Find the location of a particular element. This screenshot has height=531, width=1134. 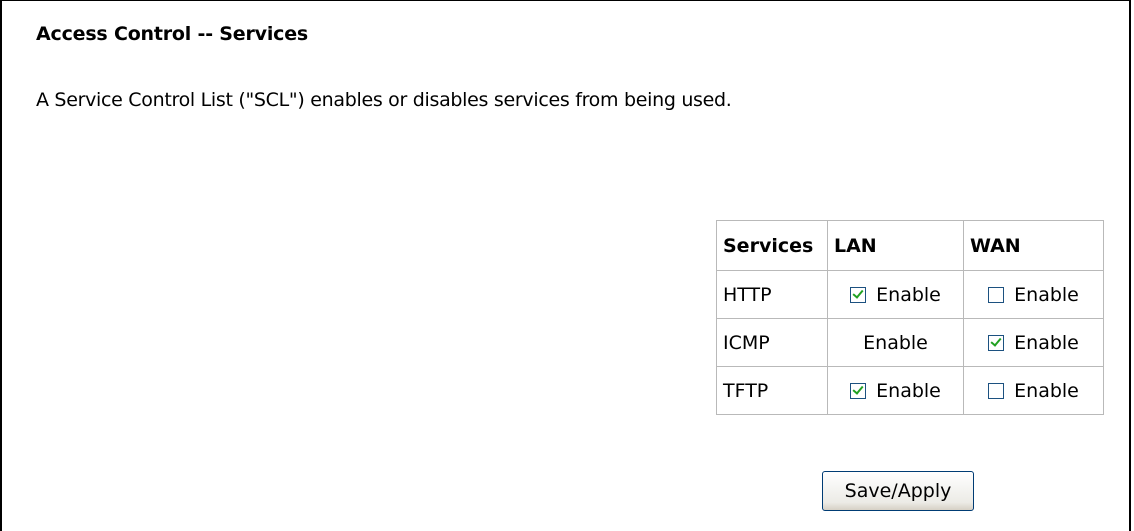

header-services: Services is located at coordinates (772, 246).